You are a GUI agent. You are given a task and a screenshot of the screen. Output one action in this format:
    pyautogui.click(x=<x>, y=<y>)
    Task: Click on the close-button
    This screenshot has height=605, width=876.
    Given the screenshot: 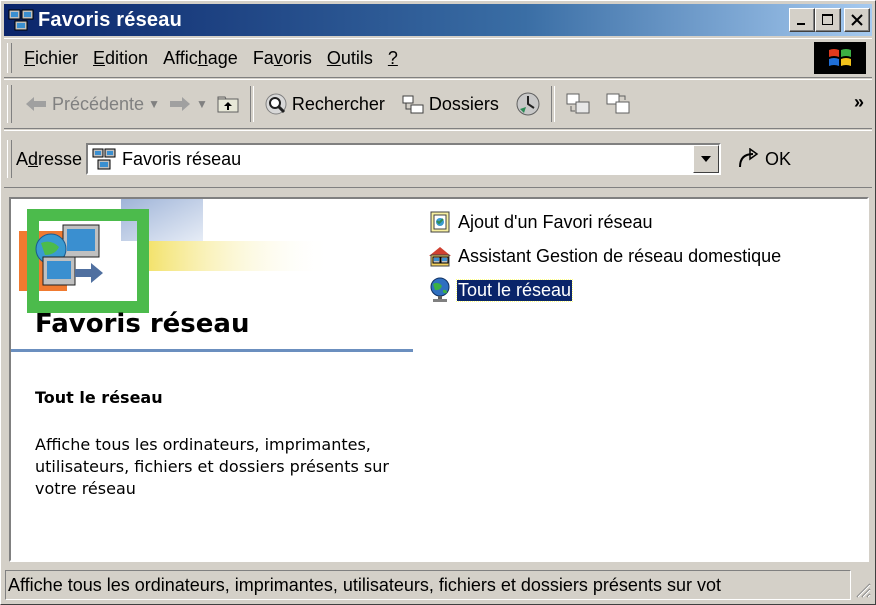 What is the action you would take?
    pyautogui.click(x=857, y=20)
    